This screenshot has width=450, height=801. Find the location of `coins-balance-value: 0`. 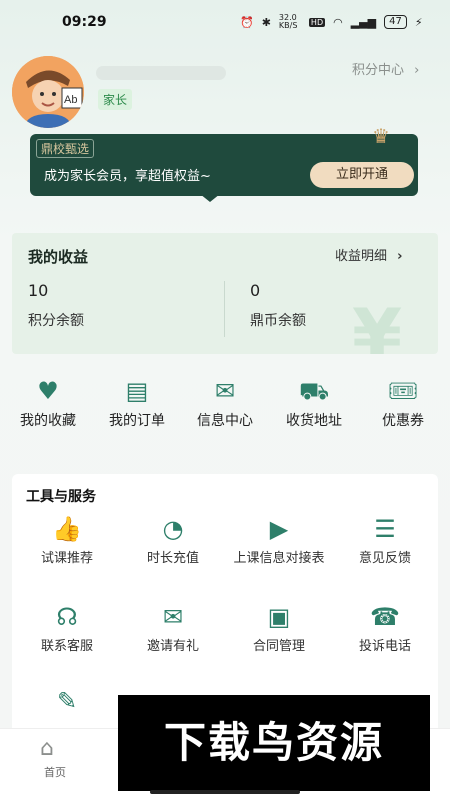

coins-balance-value: 0 is located at coordinates (255, 290).